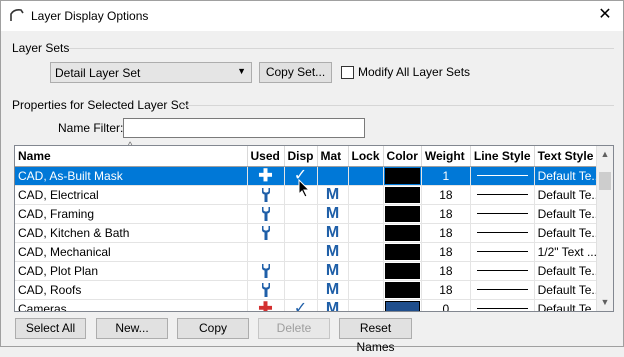 The image size is (624, 357). What do you see at coordinates (333, 176) in the screenshot?
I see `material-cell` at bounding box center [333, 176].